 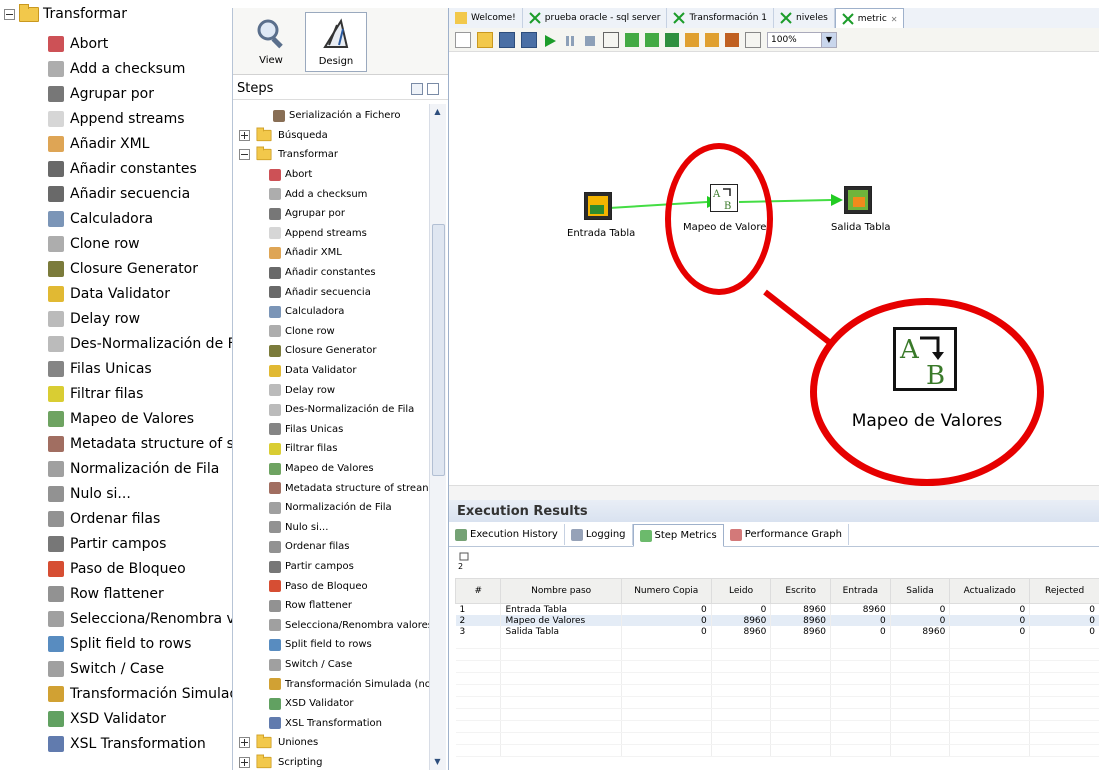 What do you see at coordinates (149, 344) in the screenshot?
I see `palette-item: Des-Normalización de Fila` at bounding box center [149, 344].